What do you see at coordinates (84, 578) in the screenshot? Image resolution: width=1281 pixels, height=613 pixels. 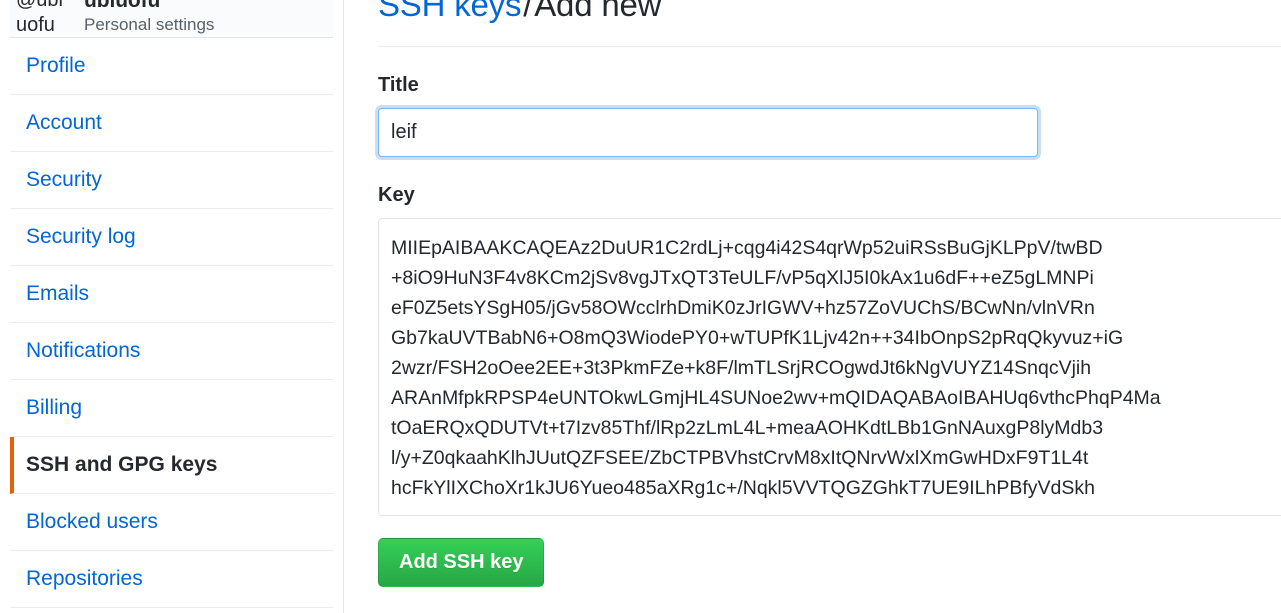 I see `sidebar-item-label: Repositories` at bounding box center [84, 578].